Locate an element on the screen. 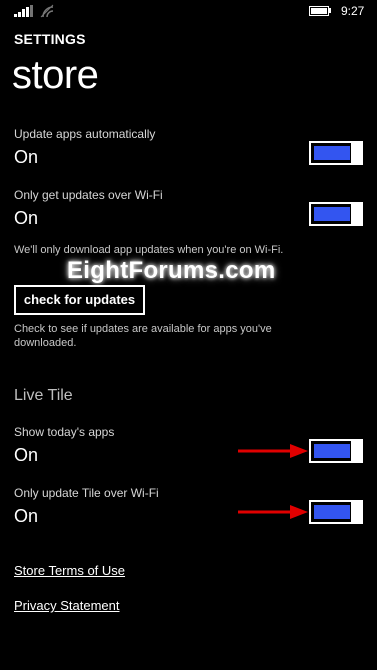 This screenshot has width=377, height=670. privacy-statement-link: Privacy Statement is located at coordinates (67, 605).